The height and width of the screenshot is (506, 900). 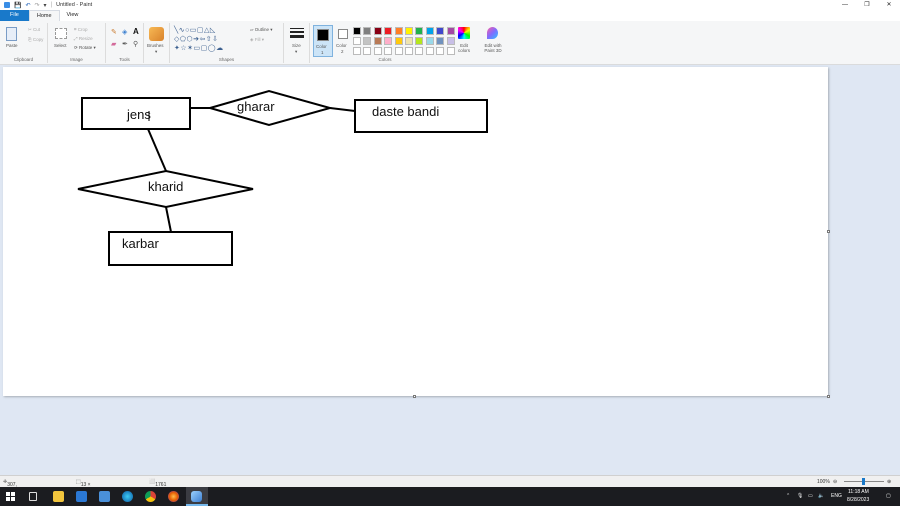 I want to click on size-button: Size, so click(x=296, y=45).